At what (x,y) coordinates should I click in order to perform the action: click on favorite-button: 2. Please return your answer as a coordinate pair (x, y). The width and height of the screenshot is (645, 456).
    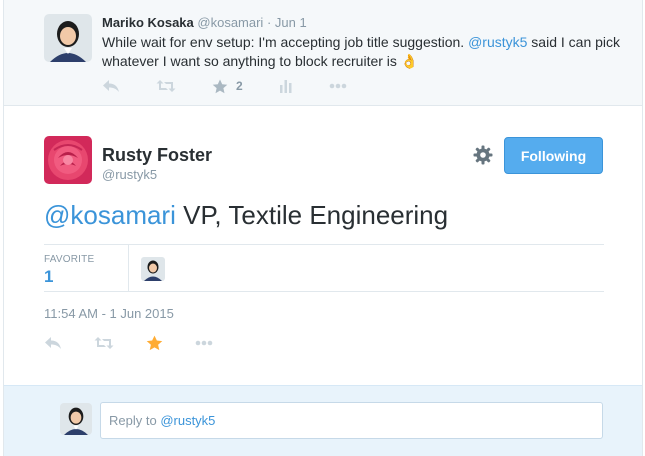
    Looking at the image, I should click on (227, 86).